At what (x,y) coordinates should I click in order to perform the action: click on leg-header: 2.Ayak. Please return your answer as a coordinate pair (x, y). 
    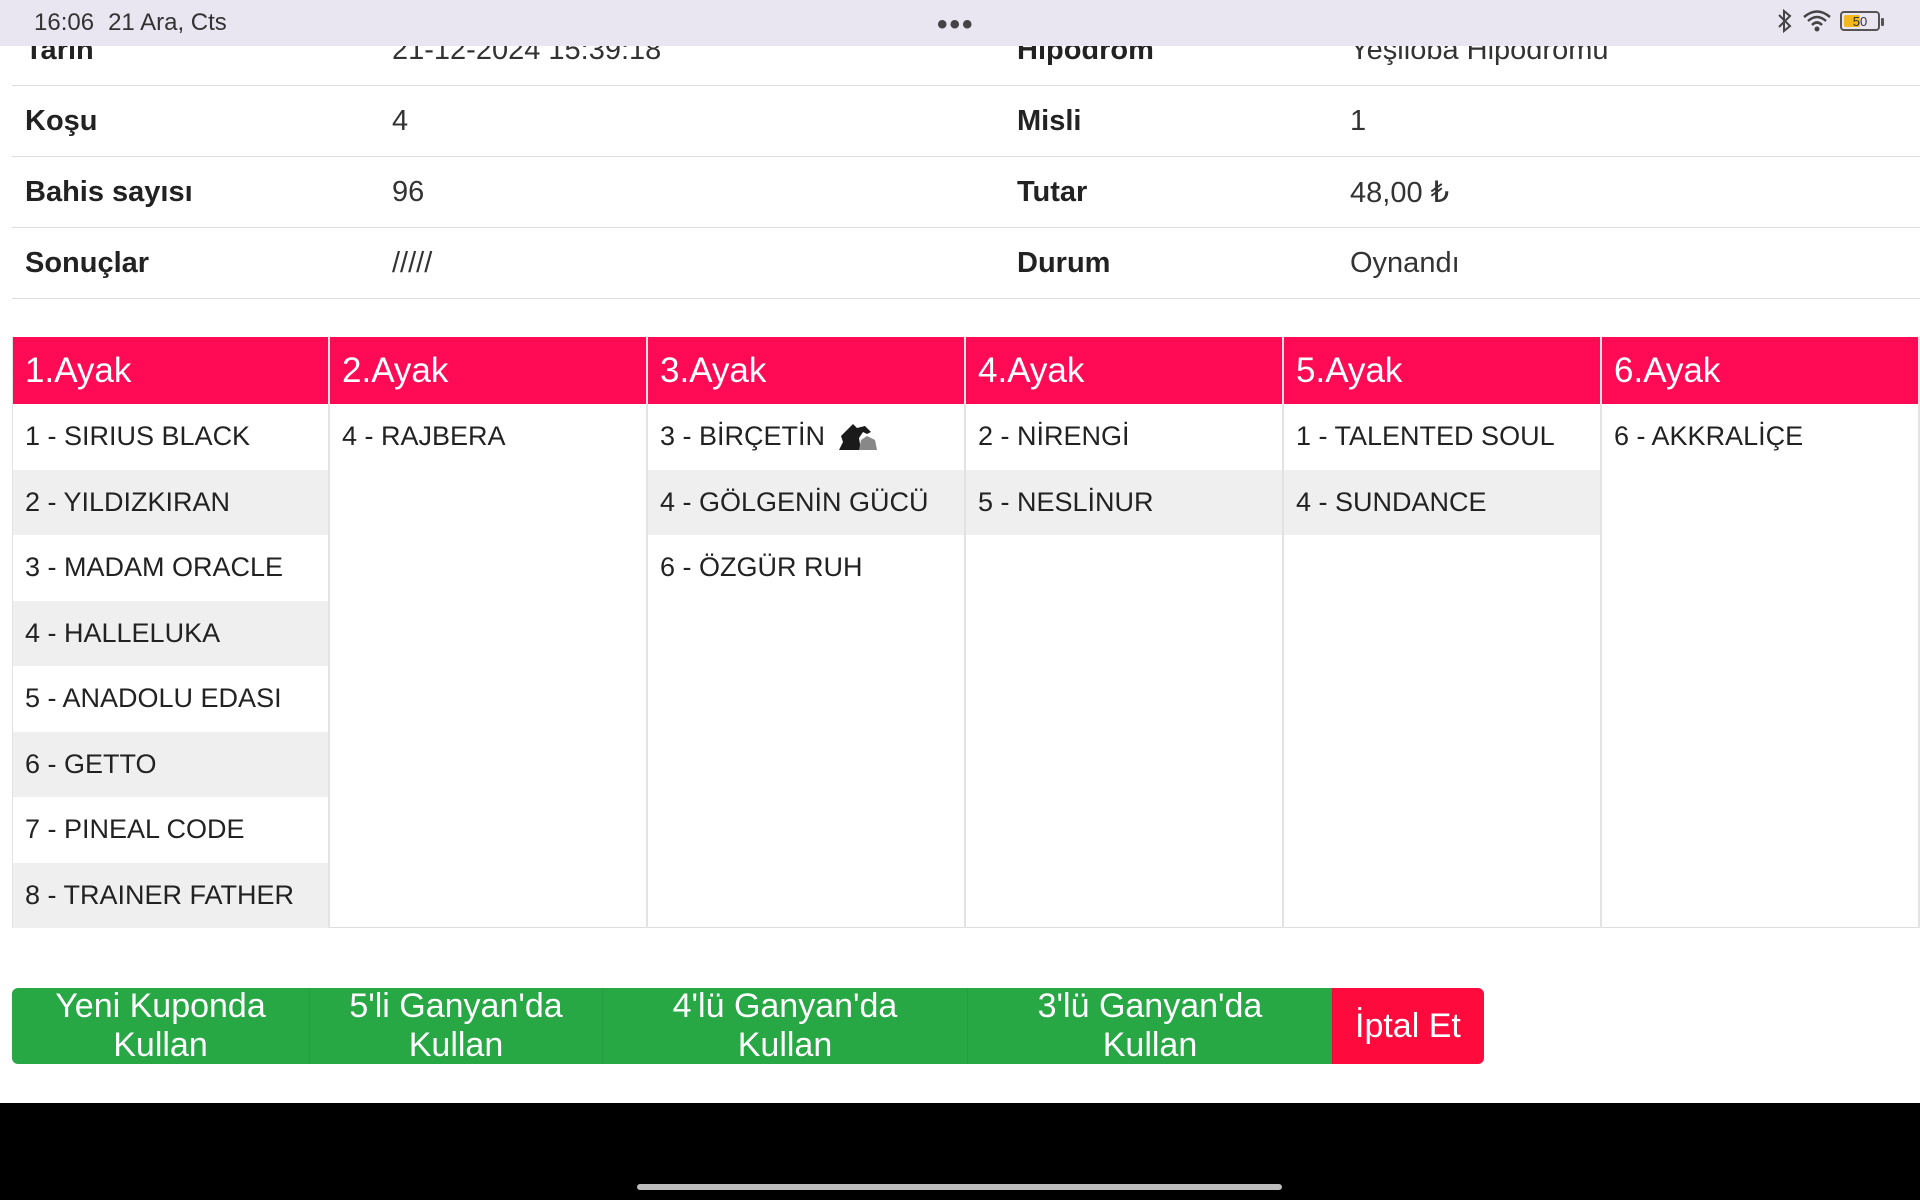
    Looking at the image, I should click on (488, 370).